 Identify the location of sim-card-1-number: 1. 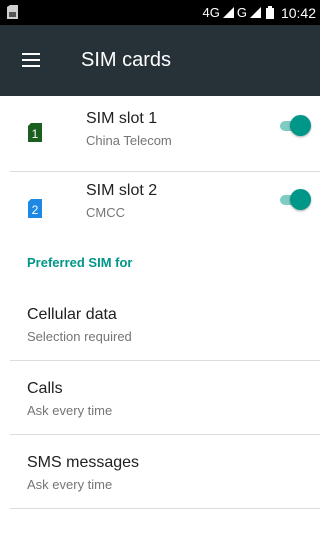
(35, 134).